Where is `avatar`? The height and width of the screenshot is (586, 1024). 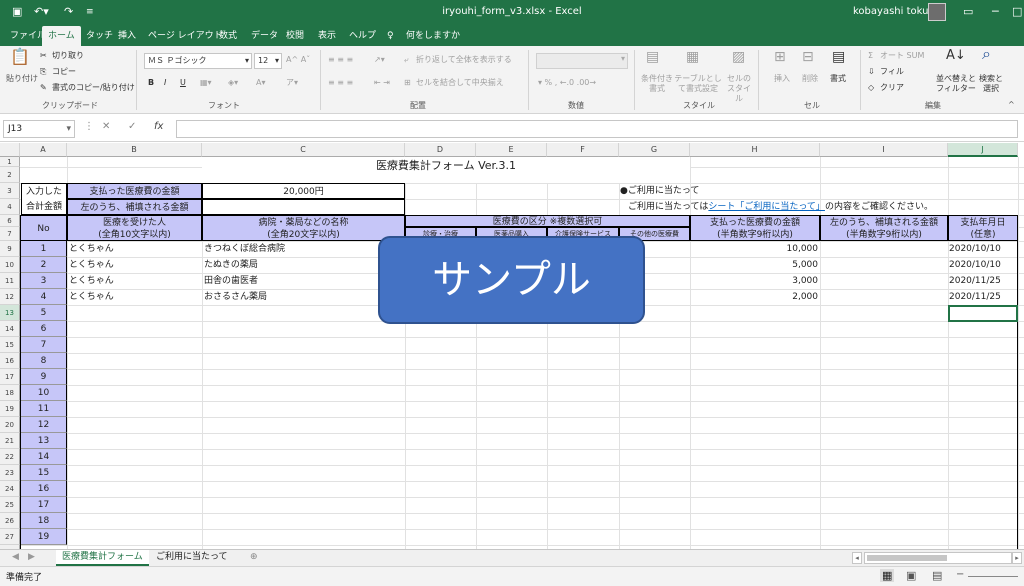 avatar is located at coordinates (937, 12).